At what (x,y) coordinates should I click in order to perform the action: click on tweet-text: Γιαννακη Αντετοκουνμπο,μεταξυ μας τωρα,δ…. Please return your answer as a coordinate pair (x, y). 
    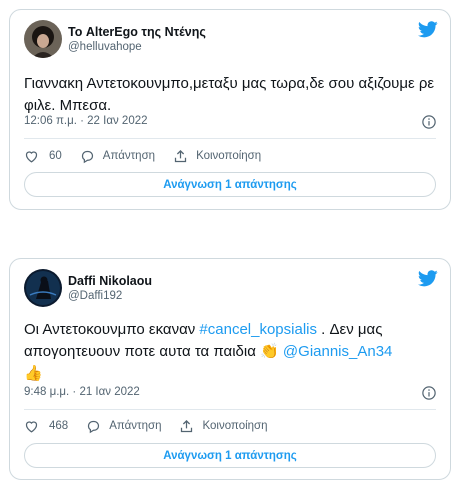
    Looking at the image, I should click on (229, 94).